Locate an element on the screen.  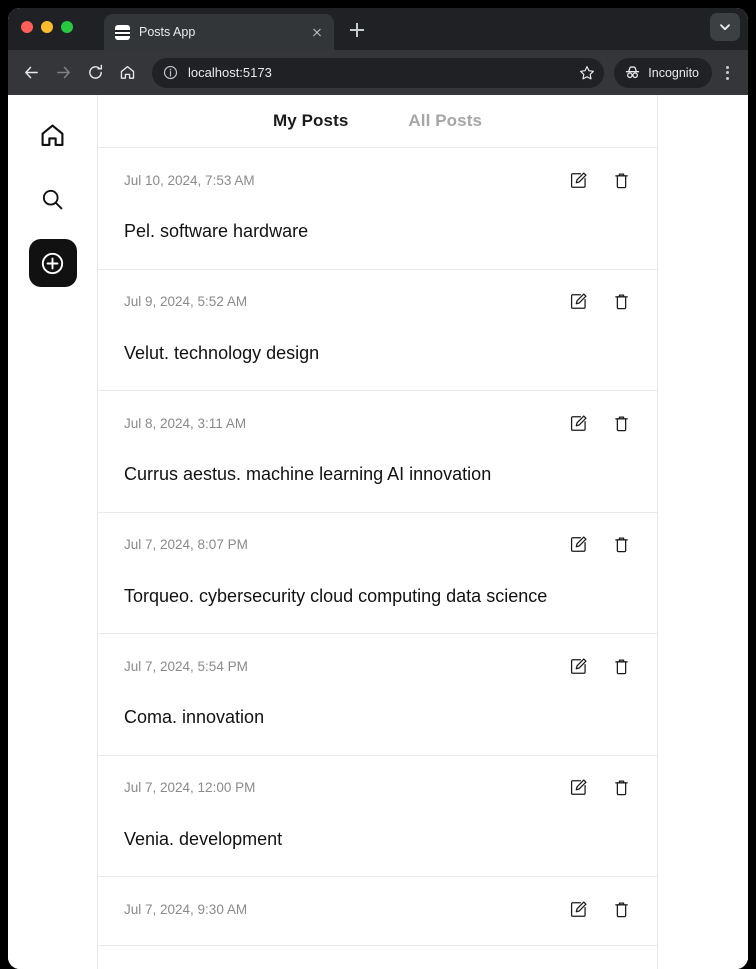
chevron-down-icon is located at coordinates (725, 27).